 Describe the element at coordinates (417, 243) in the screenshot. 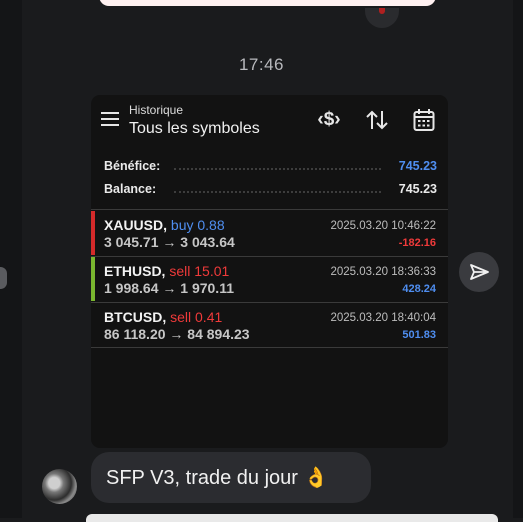

I see `trade-profit: -182.16` at that location.